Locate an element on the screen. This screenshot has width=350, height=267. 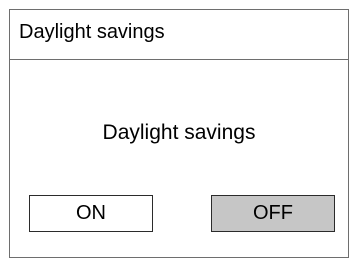
setting-heading: Daylight savings is located at coordinates (179, 132).